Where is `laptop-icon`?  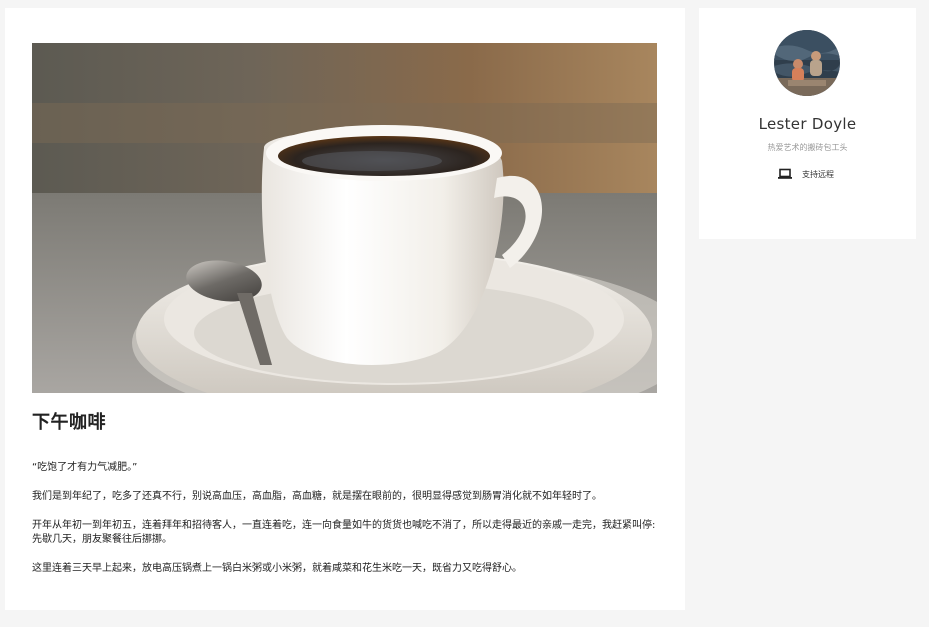
laptop-icon is located at coordinates (785, 174).